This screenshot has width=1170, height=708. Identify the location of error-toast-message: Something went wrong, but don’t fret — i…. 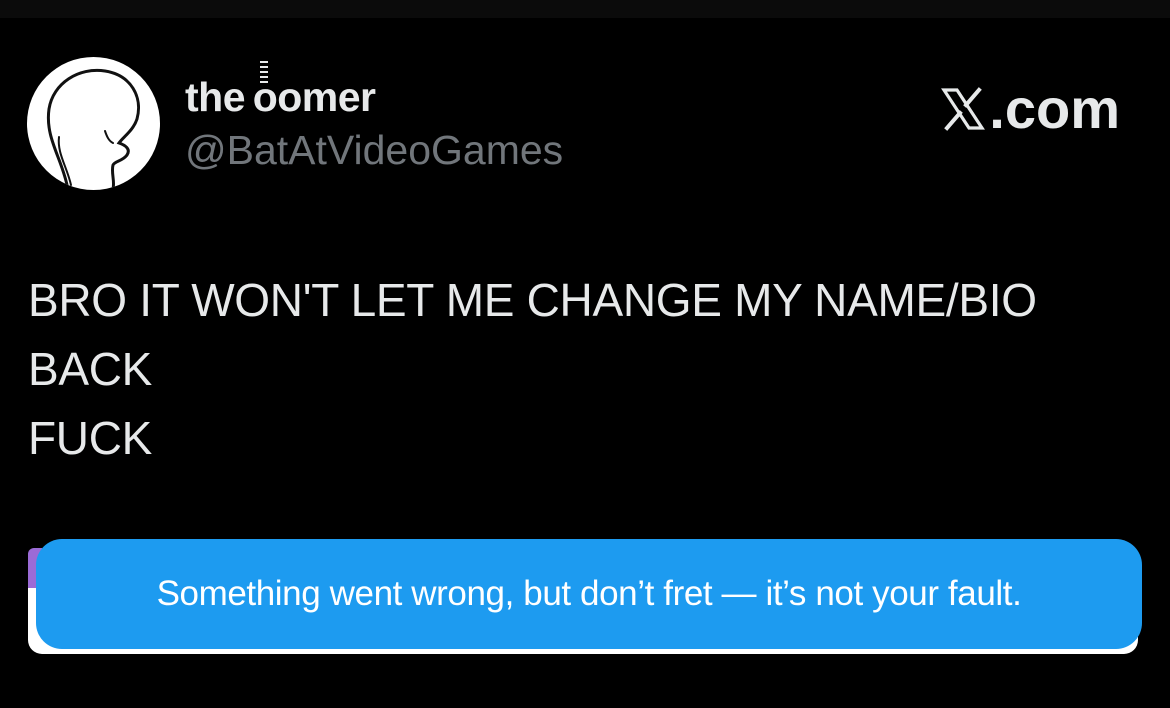
(589, 593).